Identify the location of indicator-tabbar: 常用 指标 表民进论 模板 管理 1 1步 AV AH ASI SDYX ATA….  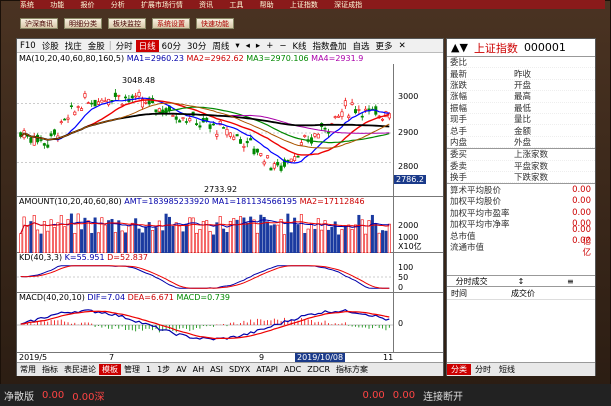
(230, 369).